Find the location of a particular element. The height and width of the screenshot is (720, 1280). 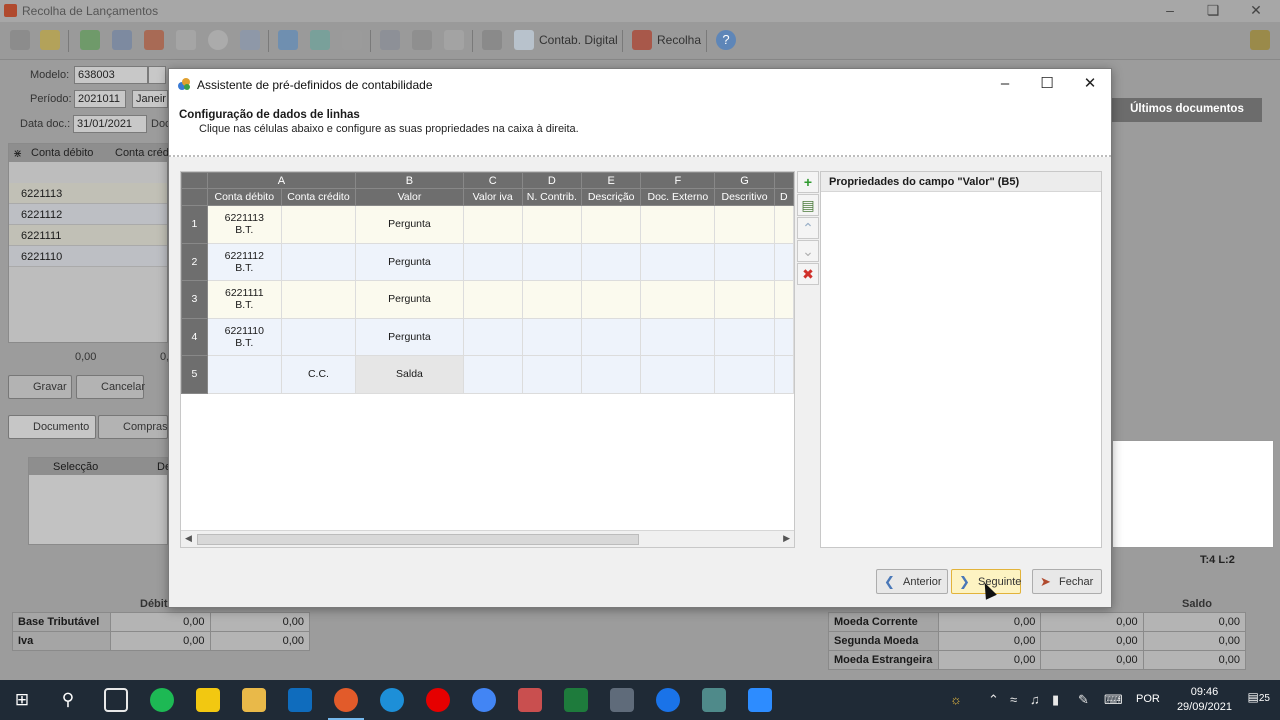

datadoc-input: 31/01/2021 is located at coordinates (110, 124).